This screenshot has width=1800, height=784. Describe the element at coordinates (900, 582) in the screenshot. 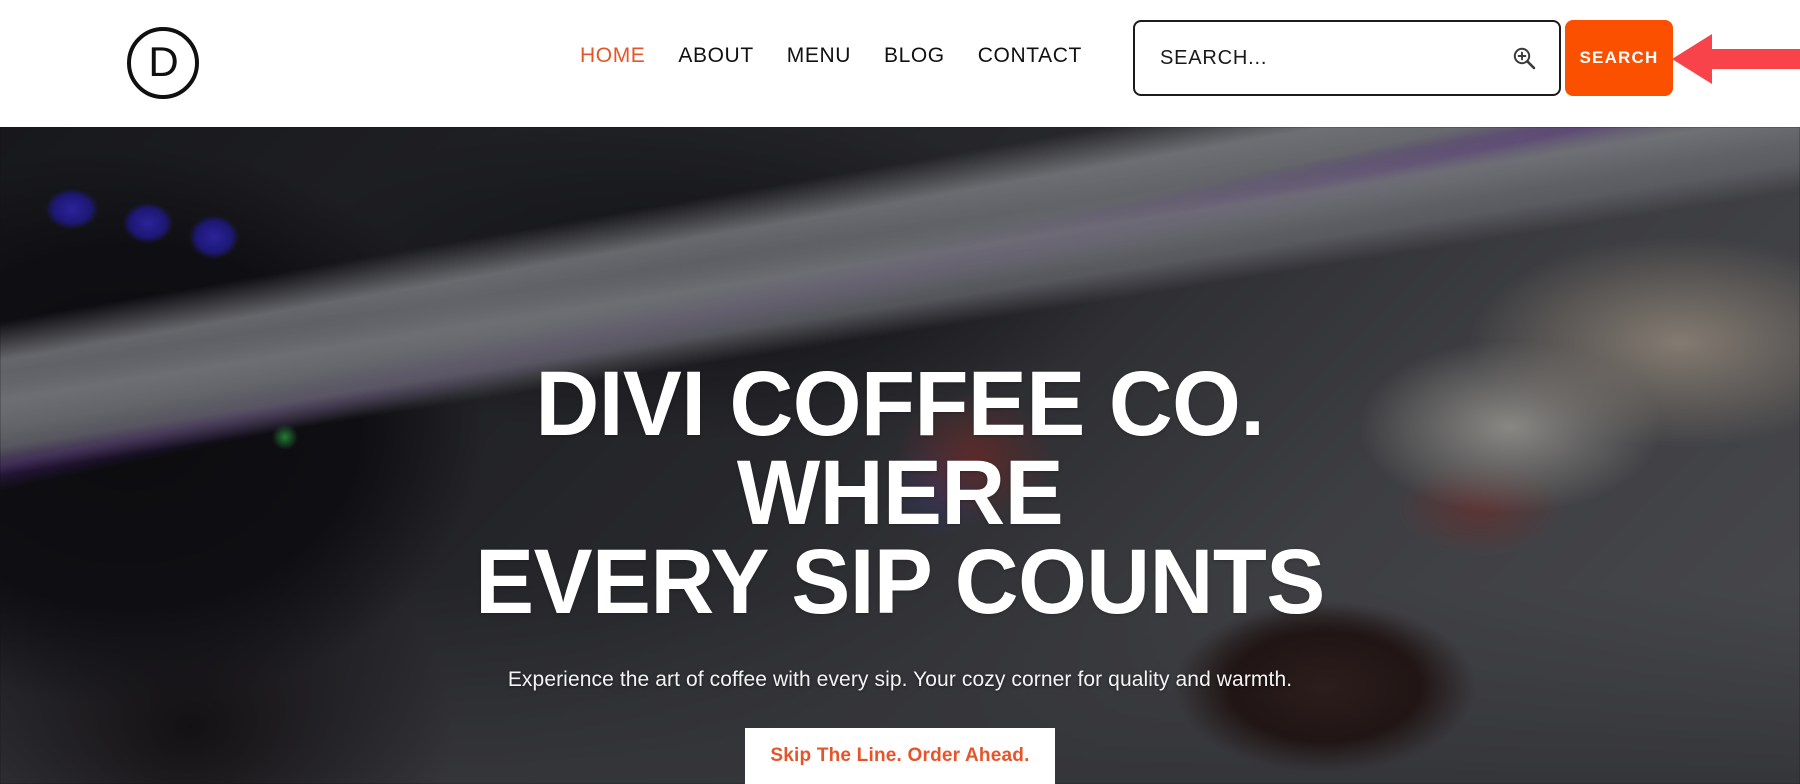

I see `hero-title-line-2: EVERY SIP COUNTS` at that location.